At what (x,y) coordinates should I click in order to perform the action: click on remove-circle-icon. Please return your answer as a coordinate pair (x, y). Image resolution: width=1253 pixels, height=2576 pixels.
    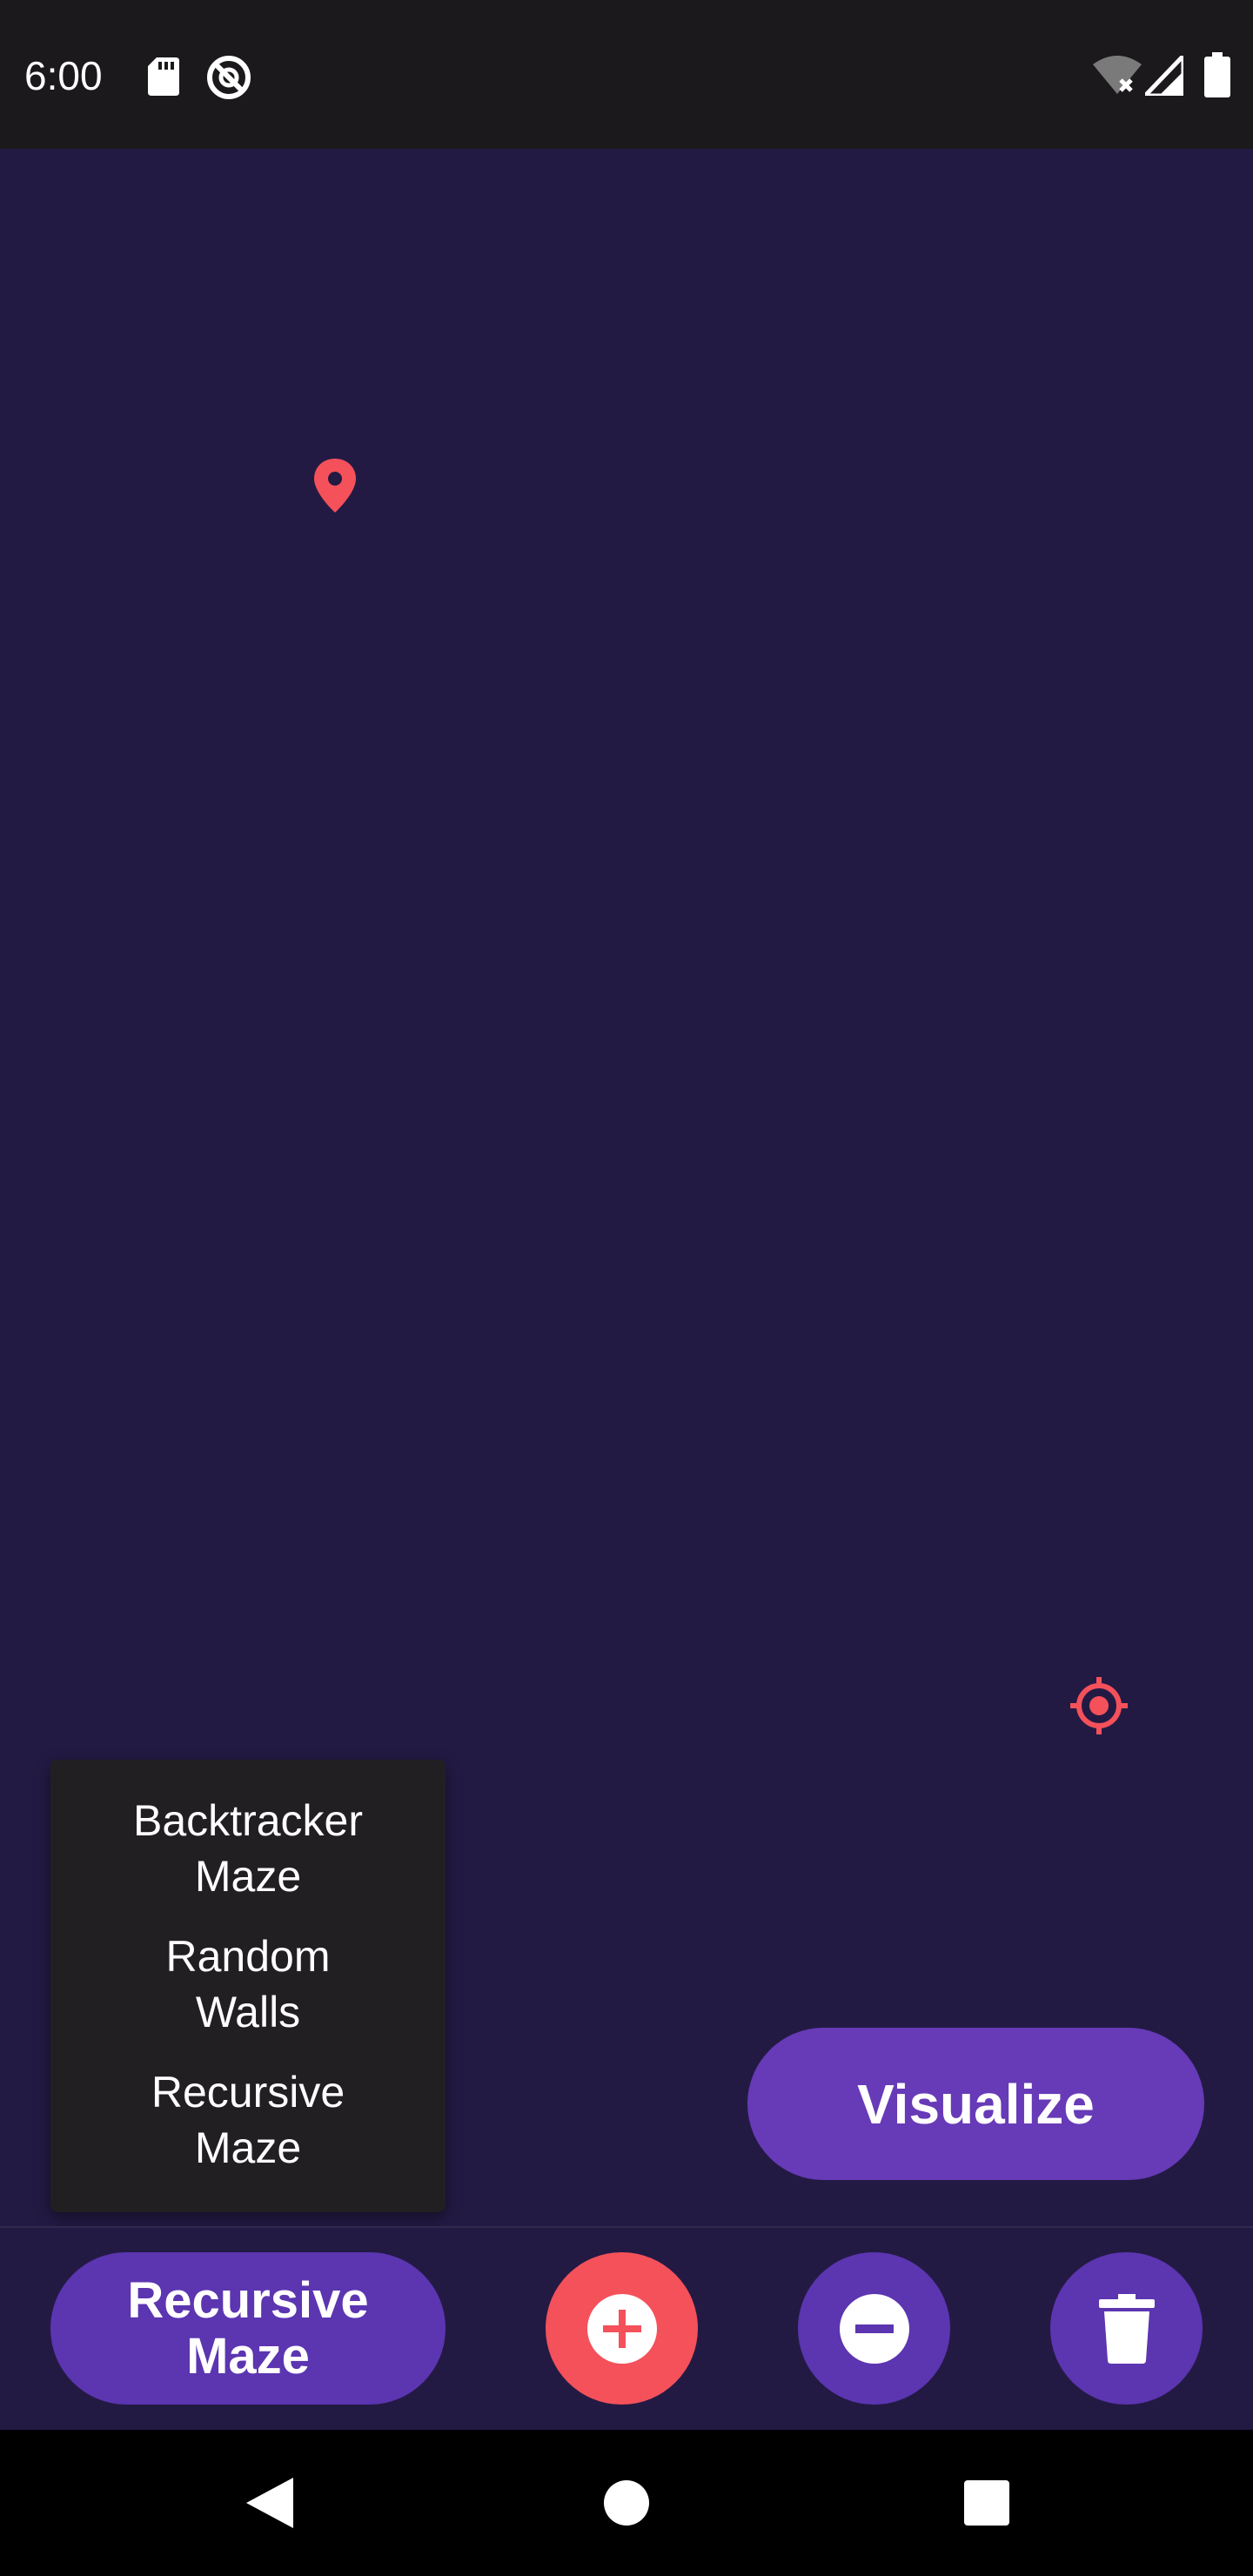
    Looking at the image, I should click on (874, 2328).